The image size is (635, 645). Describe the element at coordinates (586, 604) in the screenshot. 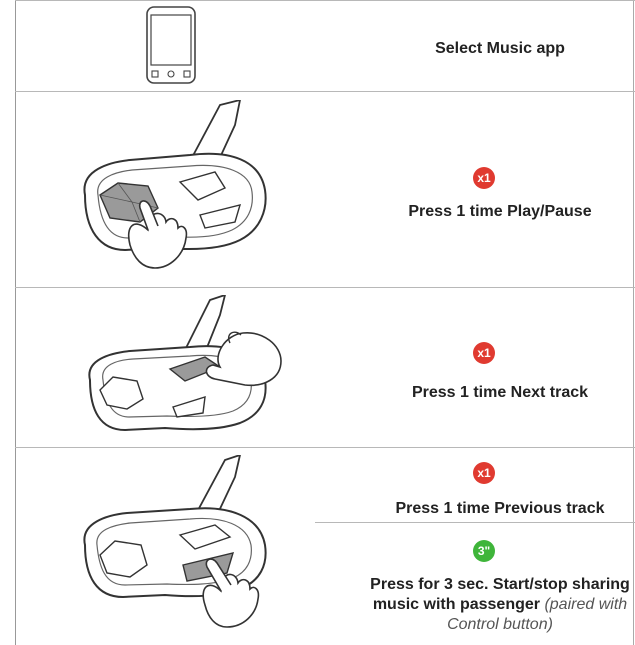

I see `row-label-note: (paired with` at that location.